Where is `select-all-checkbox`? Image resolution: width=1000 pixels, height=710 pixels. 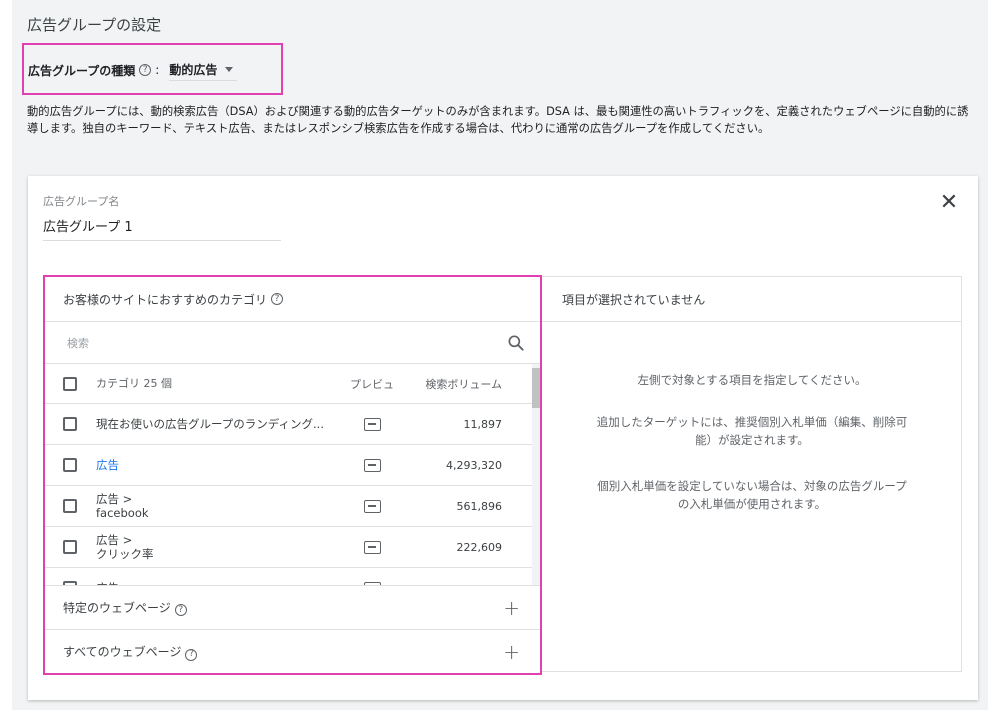
select-all-checkbox is located at coordinates (70, 383).